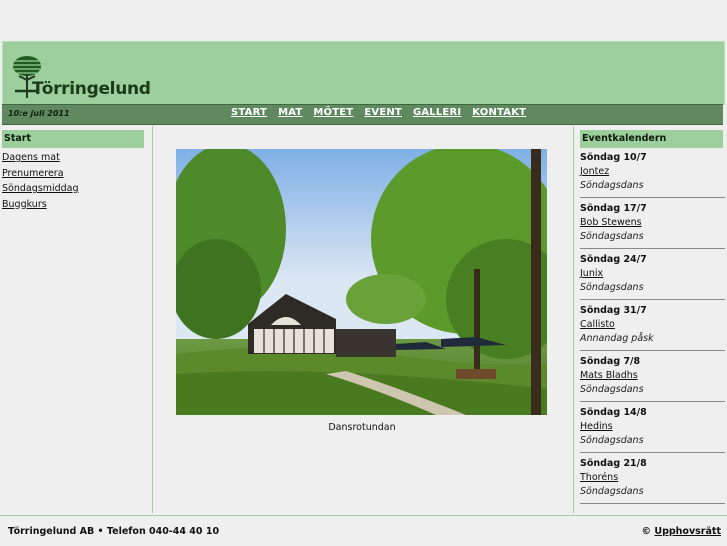  I want to click on event-artist-link: Junix, so click(652, 274).